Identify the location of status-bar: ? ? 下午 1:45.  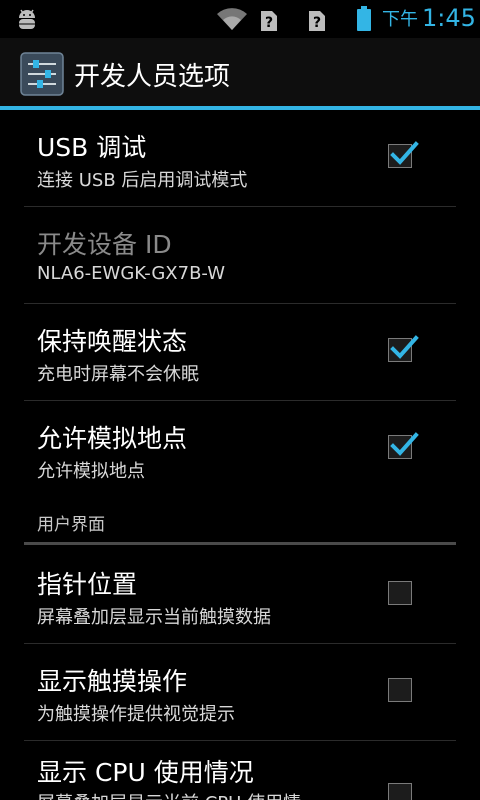
(240, 19).